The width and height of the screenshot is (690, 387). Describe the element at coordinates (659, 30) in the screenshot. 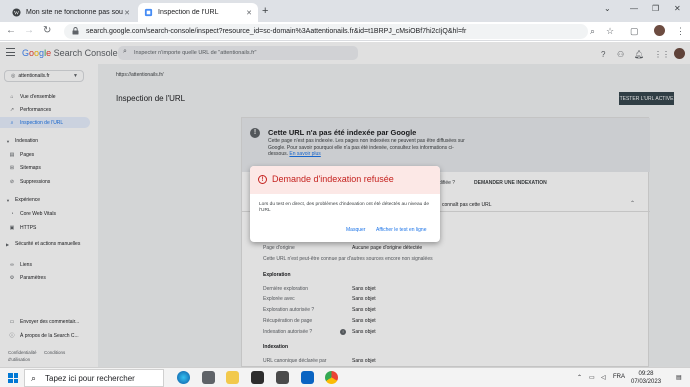

I see `profile-avatar` at that location.